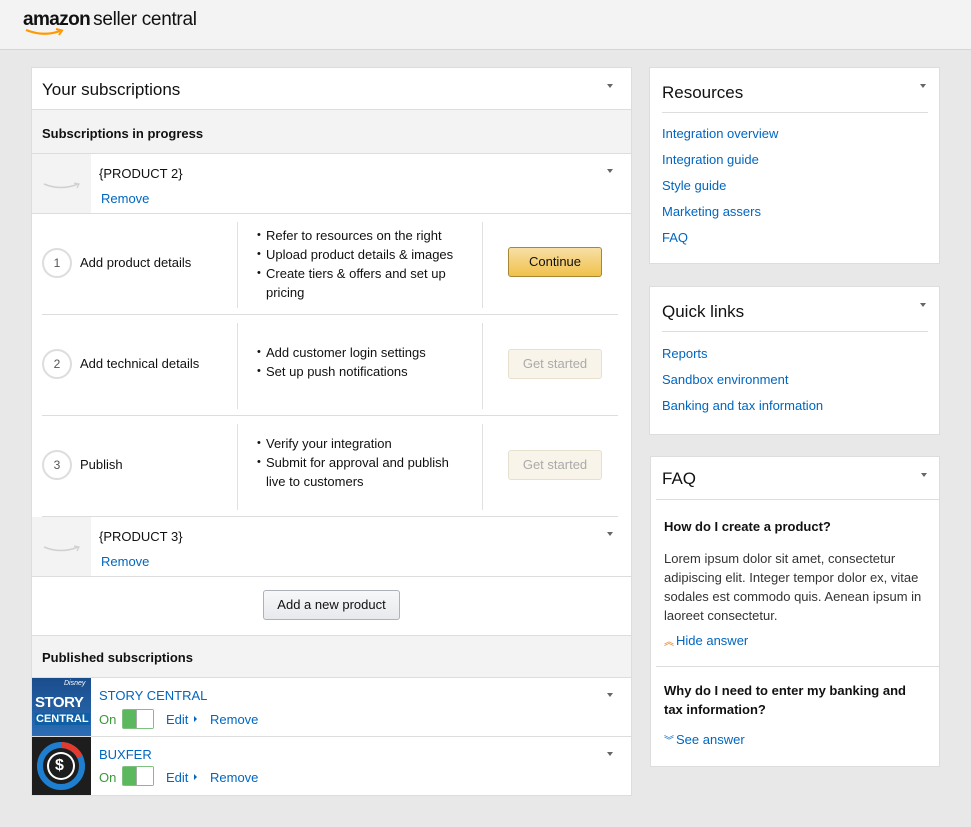  What do you see at coordinates (136, 262) in the screenshot?
I see `step-label: Add product details` at bounding box center [136, 262].